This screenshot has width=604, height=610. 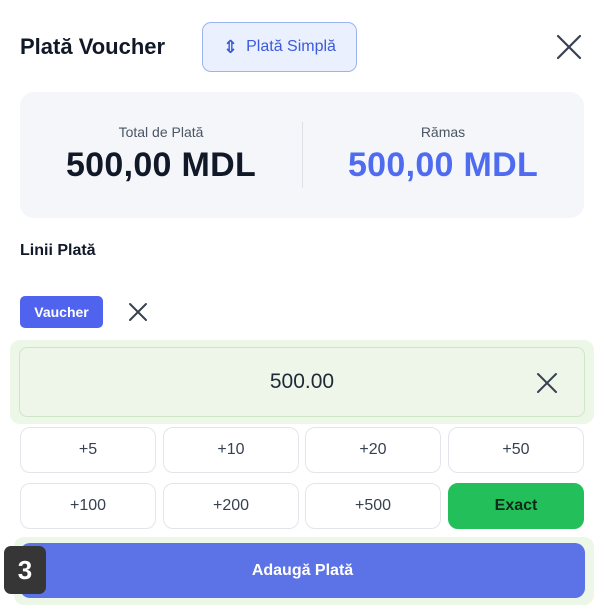 I want to click on quick-add-500: +500, so click(x=373, y=506).